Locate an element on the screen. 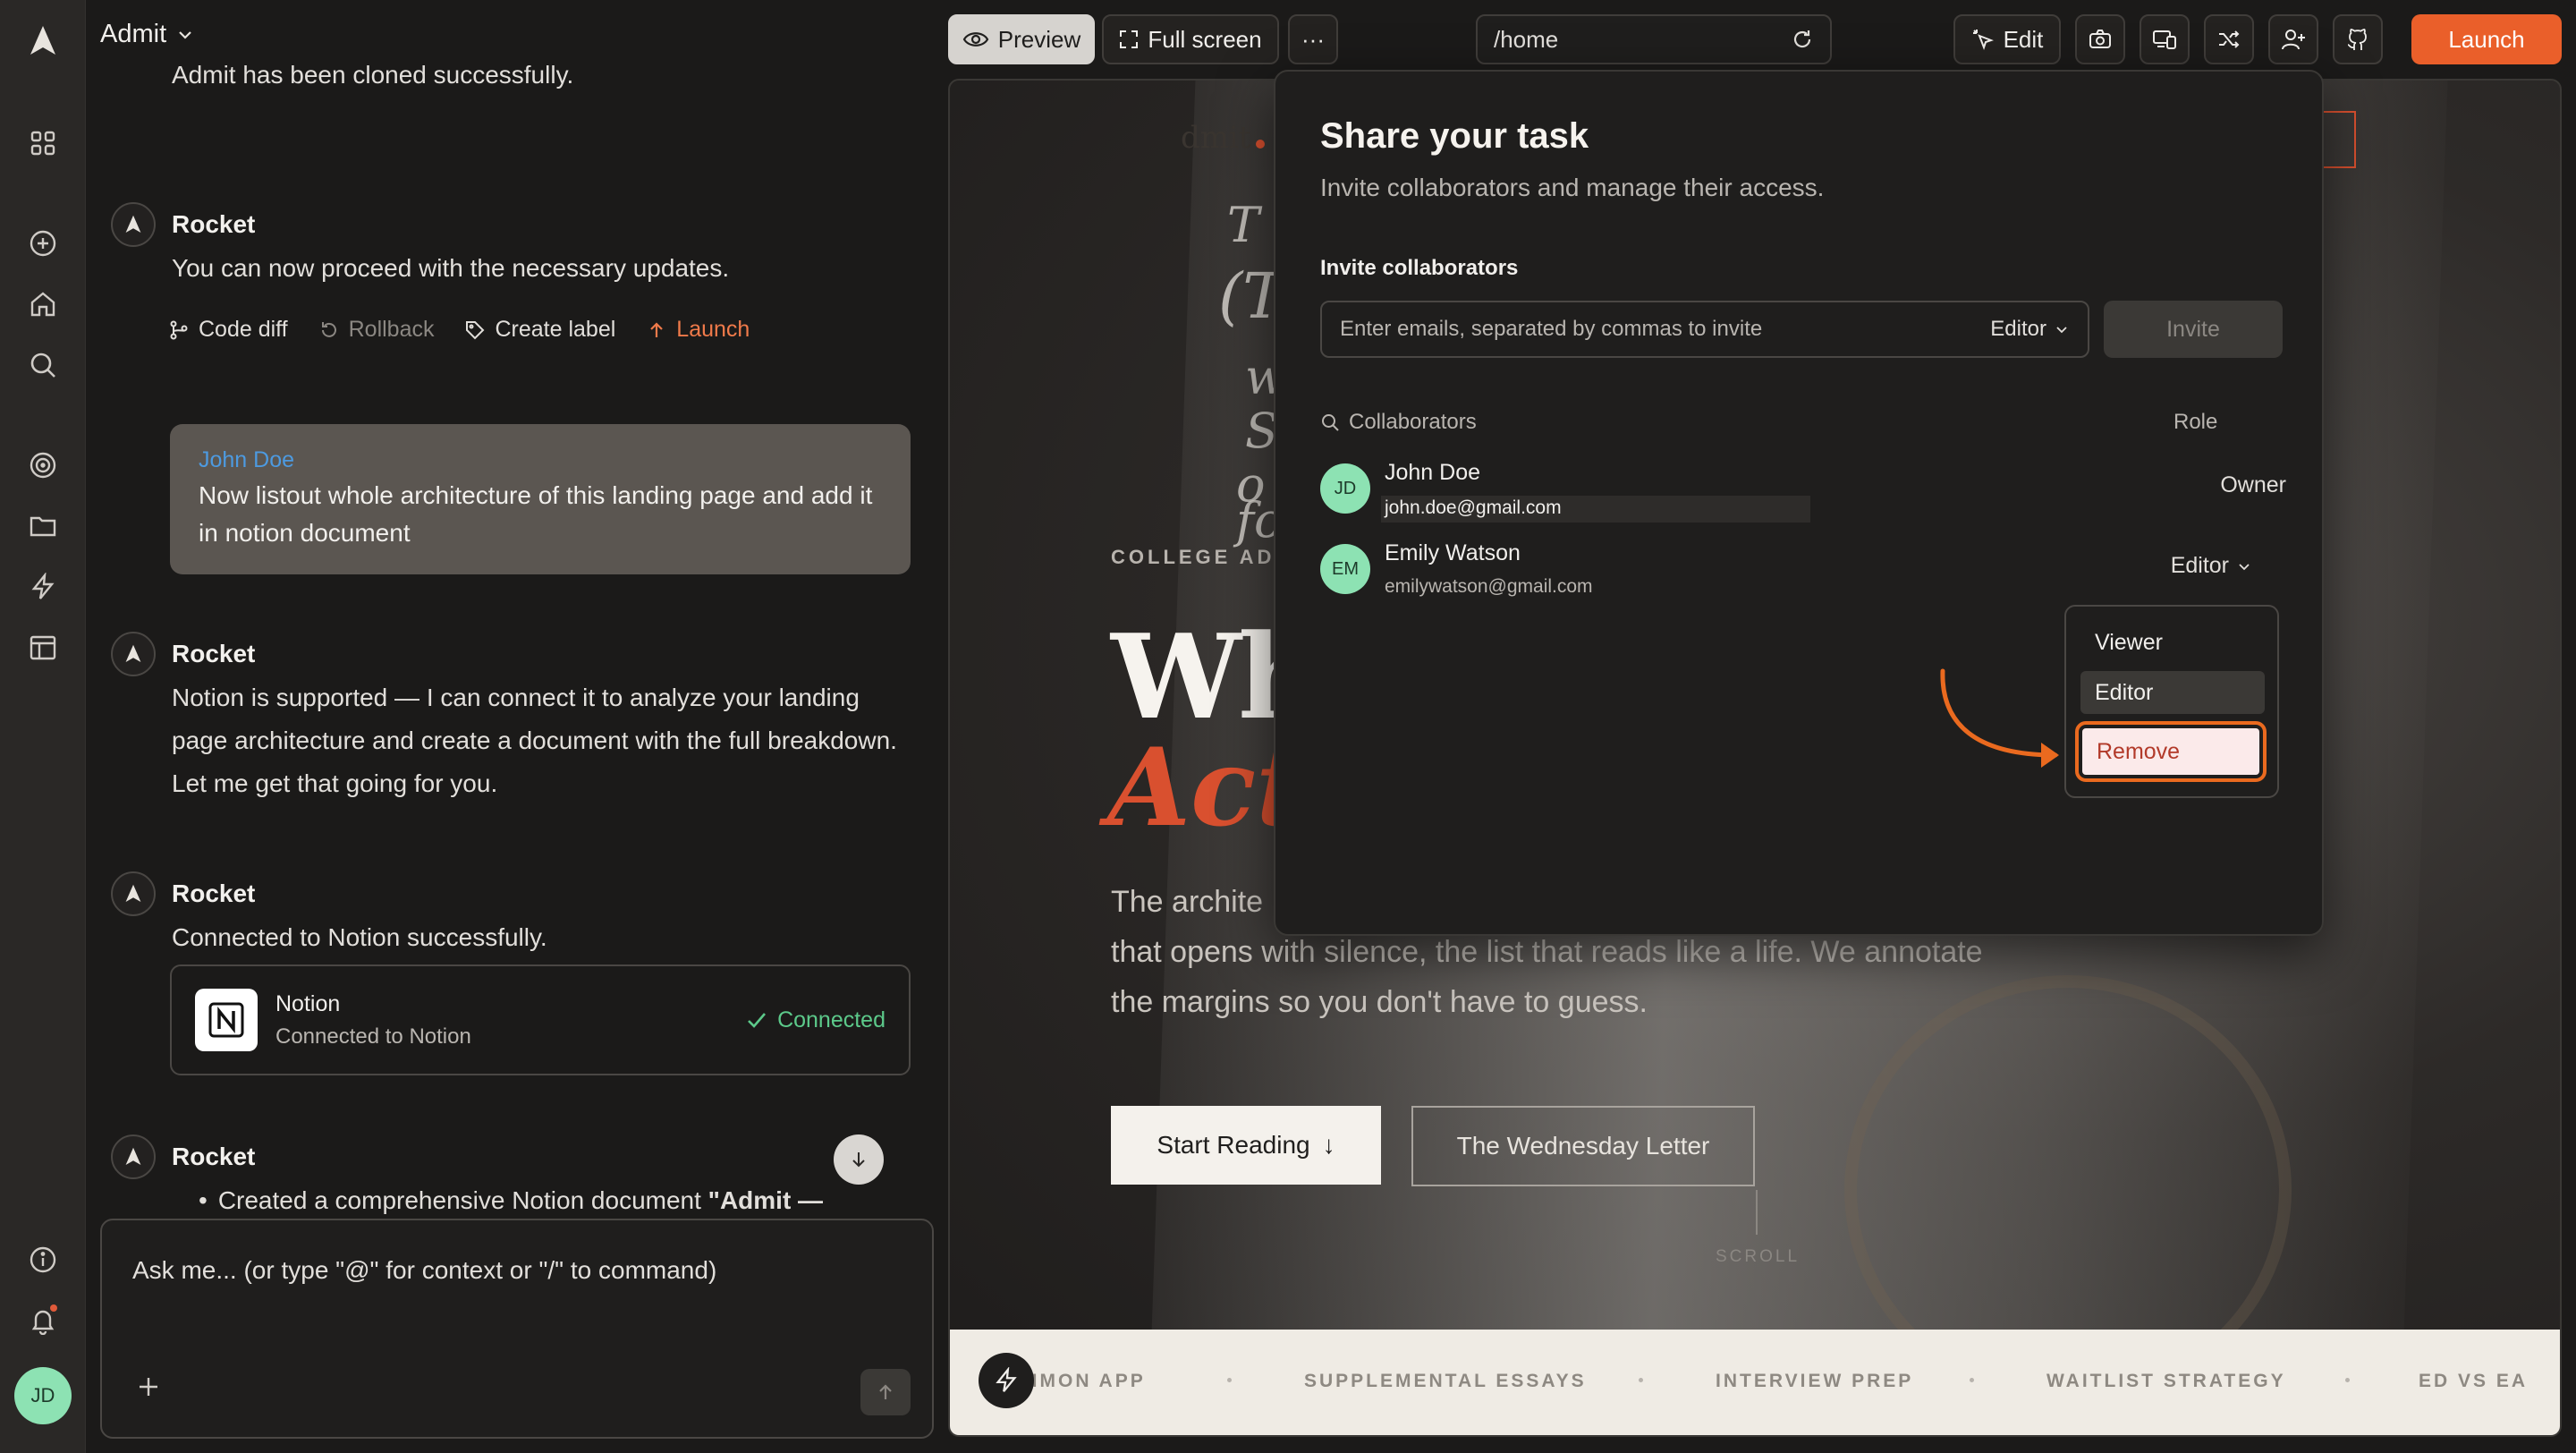 This screenshot has width=2576, height=1453. reload-icon is located at coordinates (1802, 39).